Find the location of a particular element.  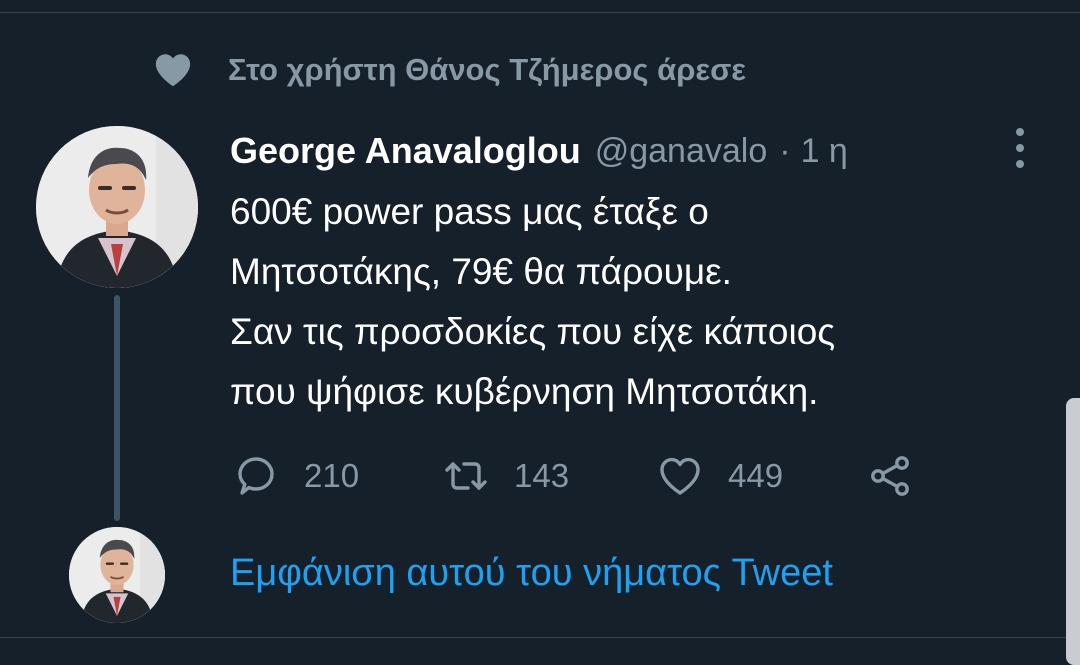

like-button: 449 is located at coordinates (719, 476).